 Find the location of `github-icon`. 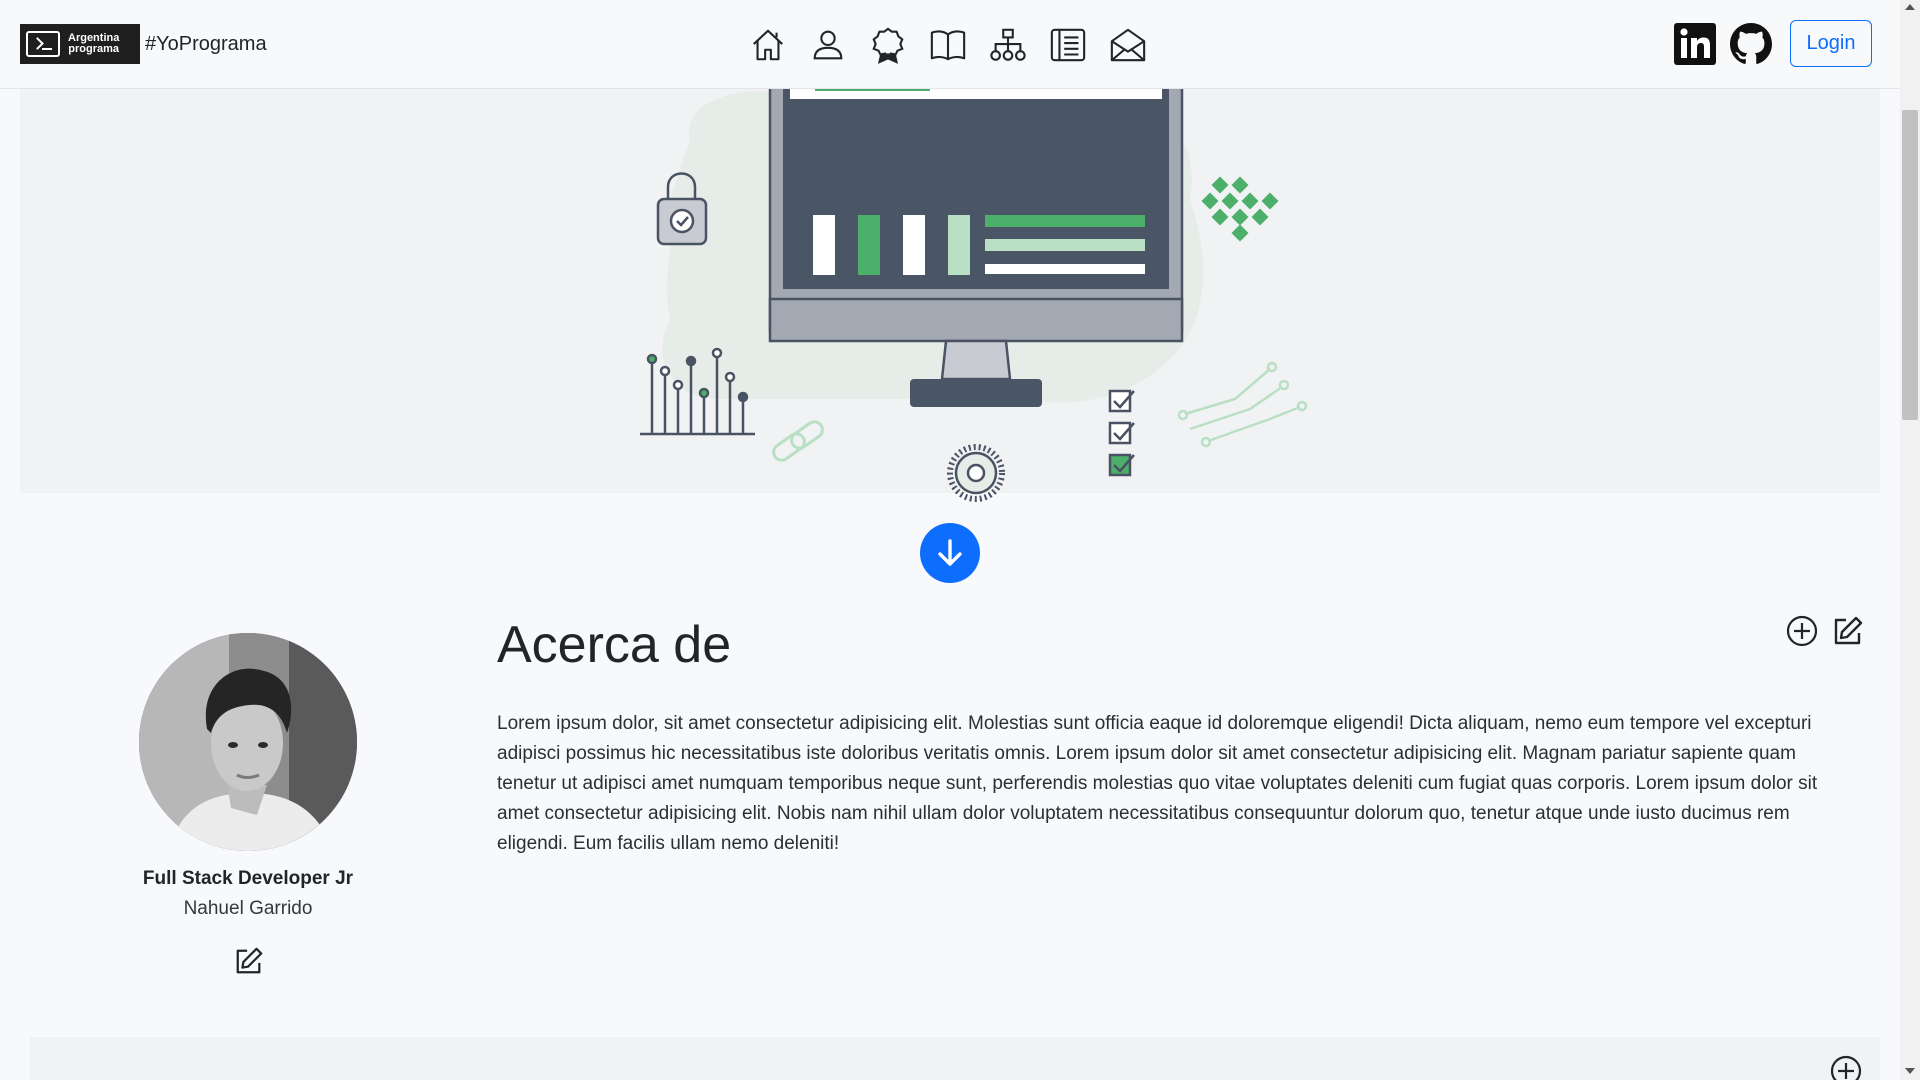

github-icon is located at coordinates (1751, 43).